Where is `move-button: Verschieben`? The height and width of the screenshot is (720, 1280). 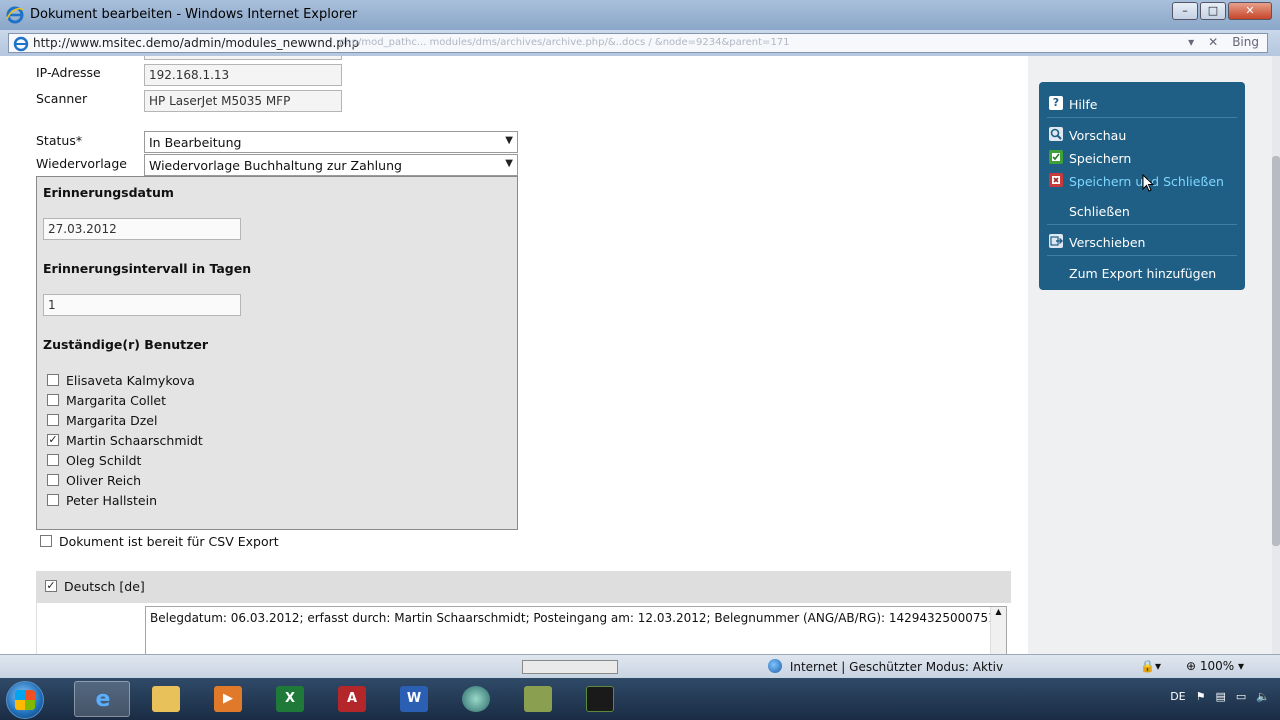
move-button: Verschieben is located at coordinates (1142, 242).